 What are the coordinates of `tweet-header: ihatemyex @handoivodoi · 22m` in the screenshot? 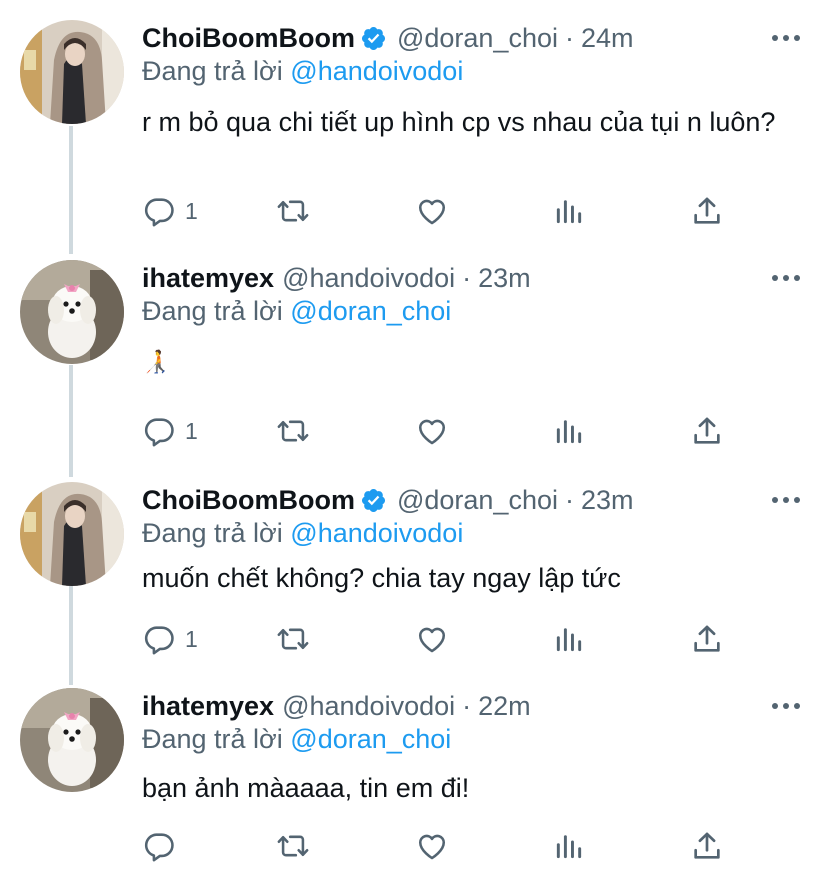 It's located at (336, 706).